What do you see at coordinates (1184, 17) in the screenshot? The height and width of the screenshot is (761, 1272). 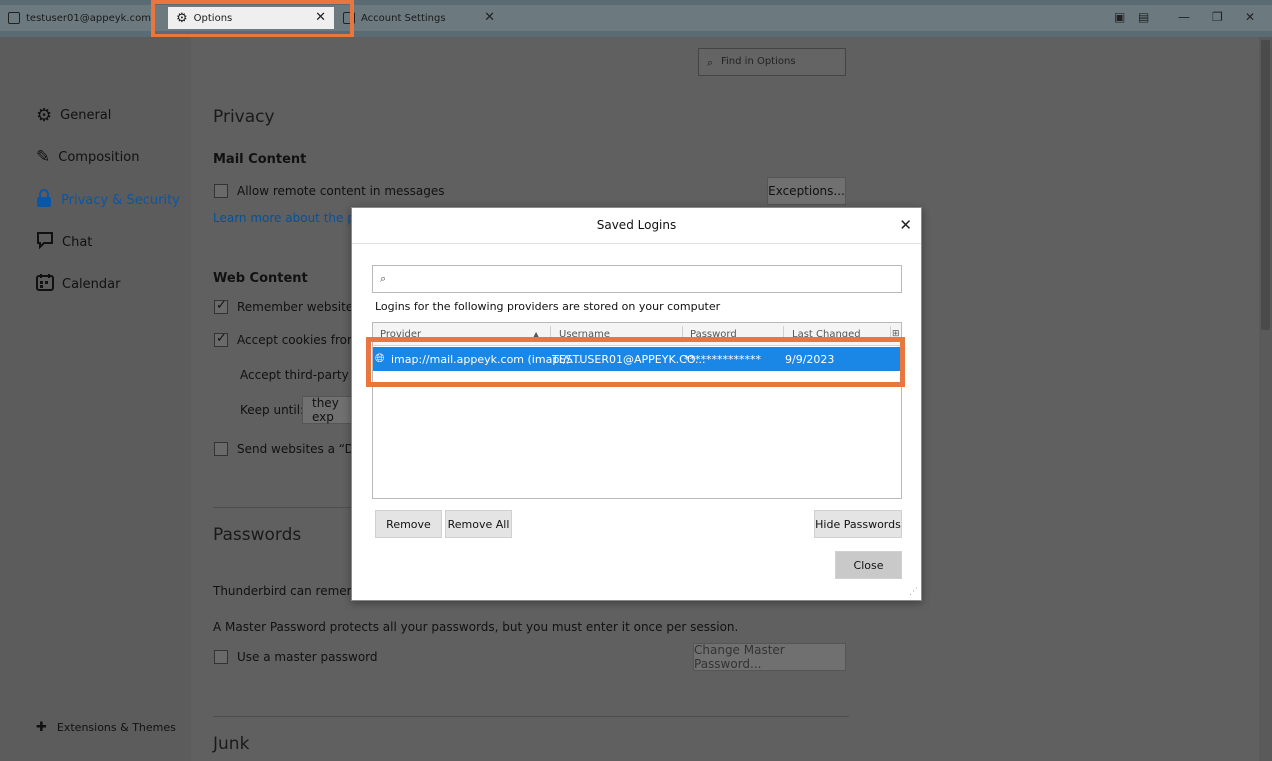 I see `minimize-icon: —` at bounding box center [1184, 17].